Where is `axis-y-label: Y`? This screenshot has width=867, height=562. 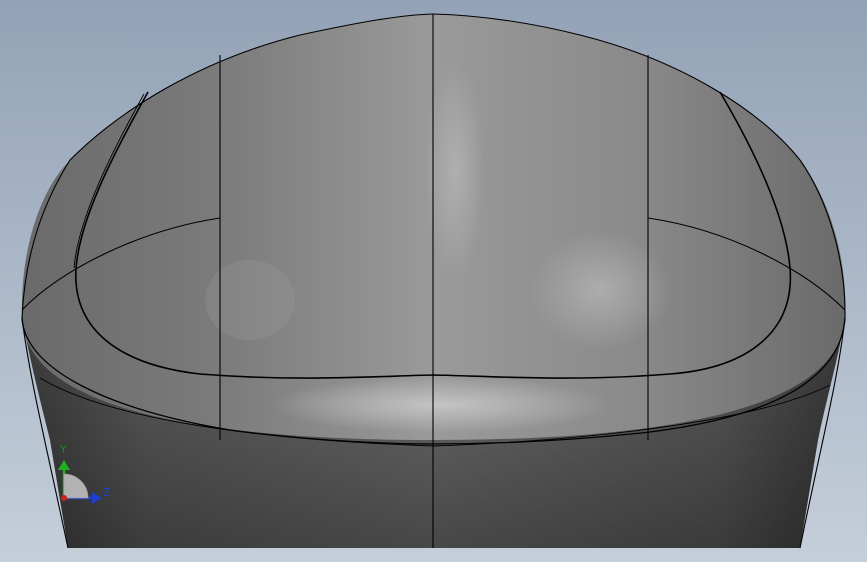 axis-y-label: Y is located at coordinates (63, 449).